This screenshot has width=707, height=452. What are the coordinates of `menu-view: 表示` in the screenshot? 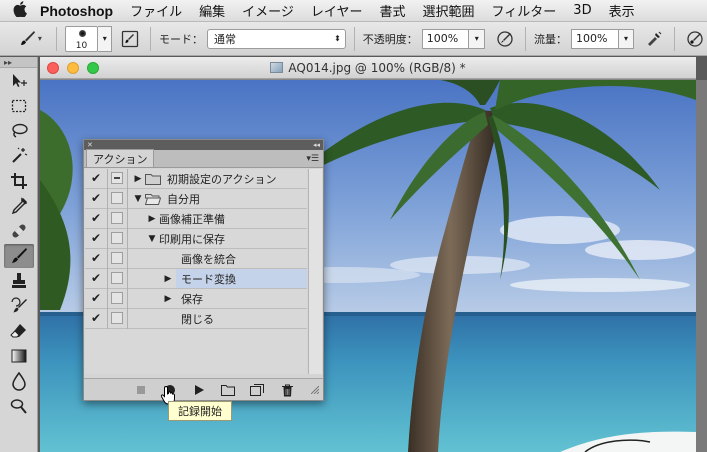 It's located at (622, 10).